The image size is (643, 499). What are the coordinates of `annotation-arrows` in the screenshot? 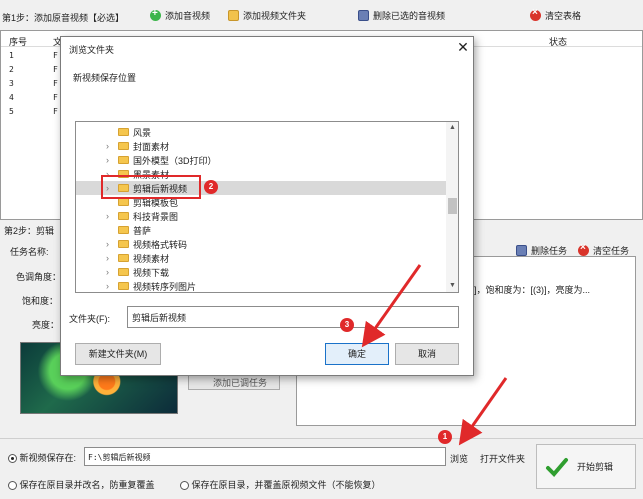 It's located at (434, 355).